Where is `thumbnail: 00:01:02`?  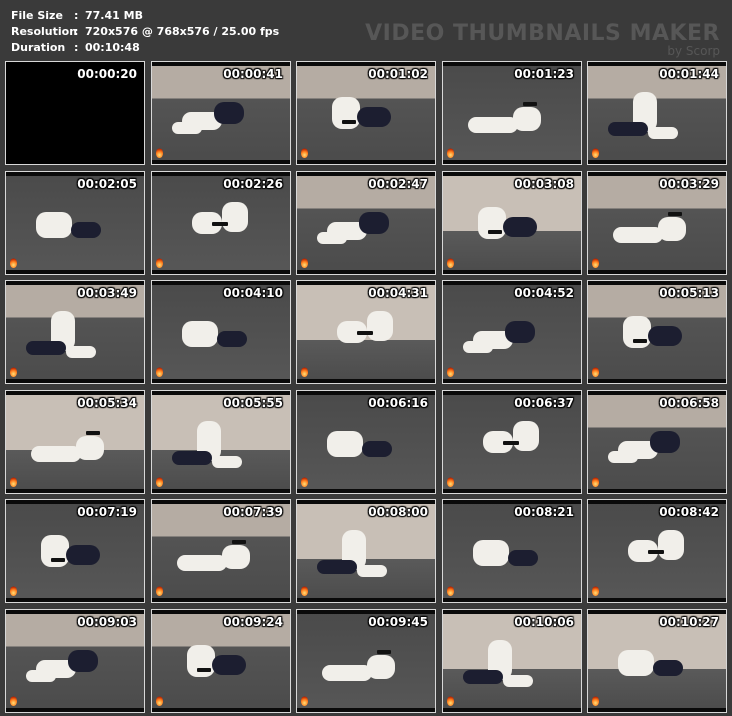 thumbnail: 00:01:02 is located at coordinates (366, 113).